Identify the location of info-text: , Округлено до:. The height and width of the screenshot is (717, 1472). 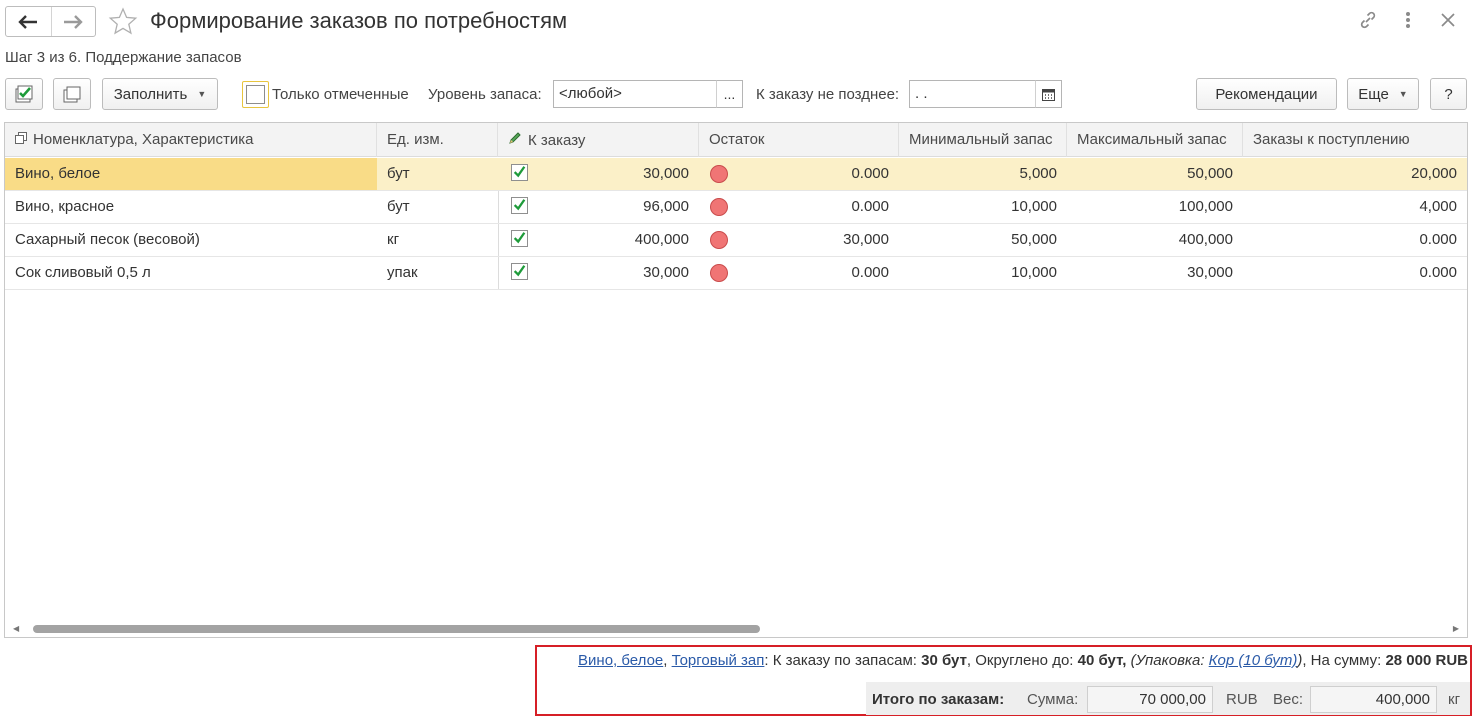
(1022, 660).